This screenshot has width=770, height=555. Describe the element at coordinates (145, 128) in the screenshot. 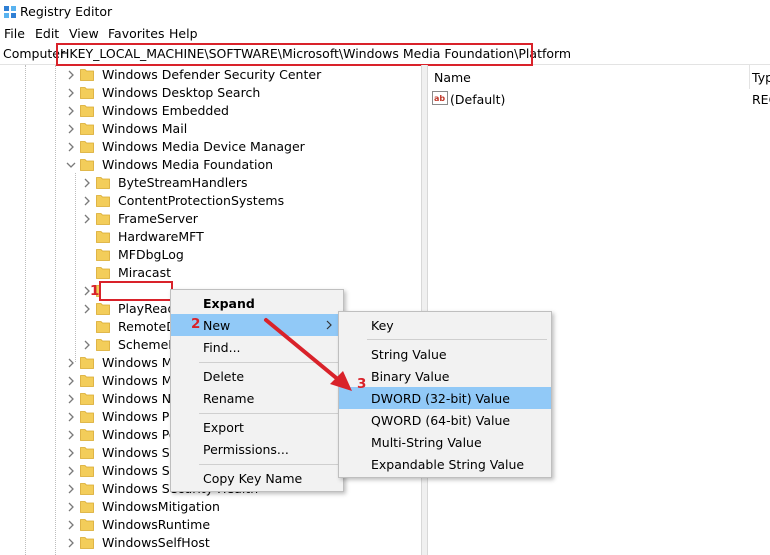

I see `tree-node-label: Windows Mail` at that location.